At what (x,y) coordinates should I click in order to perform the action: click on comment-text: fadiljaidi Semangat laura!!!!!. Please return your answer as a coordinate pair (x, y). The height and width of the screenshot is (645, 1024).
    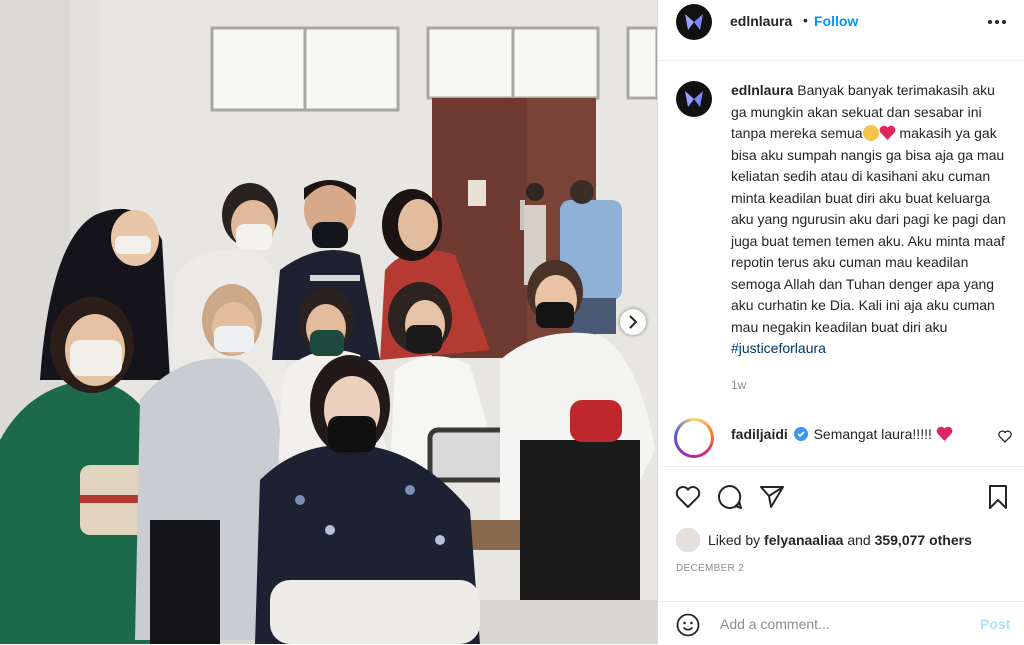
    Looking at the image, I should click on (842, 434).